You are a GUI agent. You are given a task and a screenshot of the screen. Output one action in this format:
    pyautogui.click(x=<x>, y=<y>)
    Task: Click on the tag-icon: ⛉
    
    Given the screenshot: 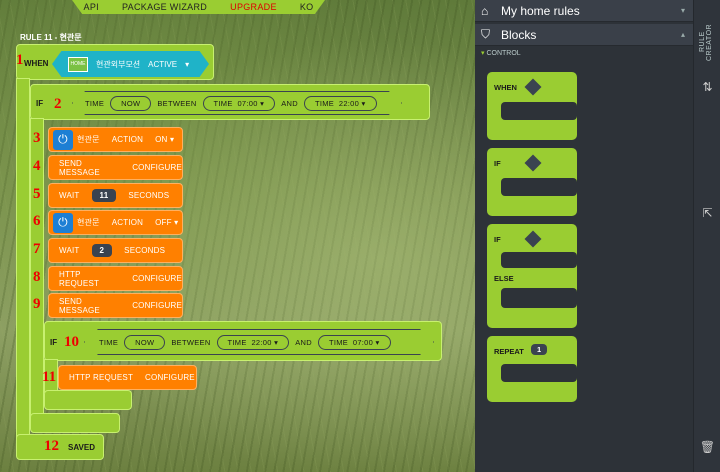 What is the action you would take?
    pyautogui.click(x=486, y=34)
    